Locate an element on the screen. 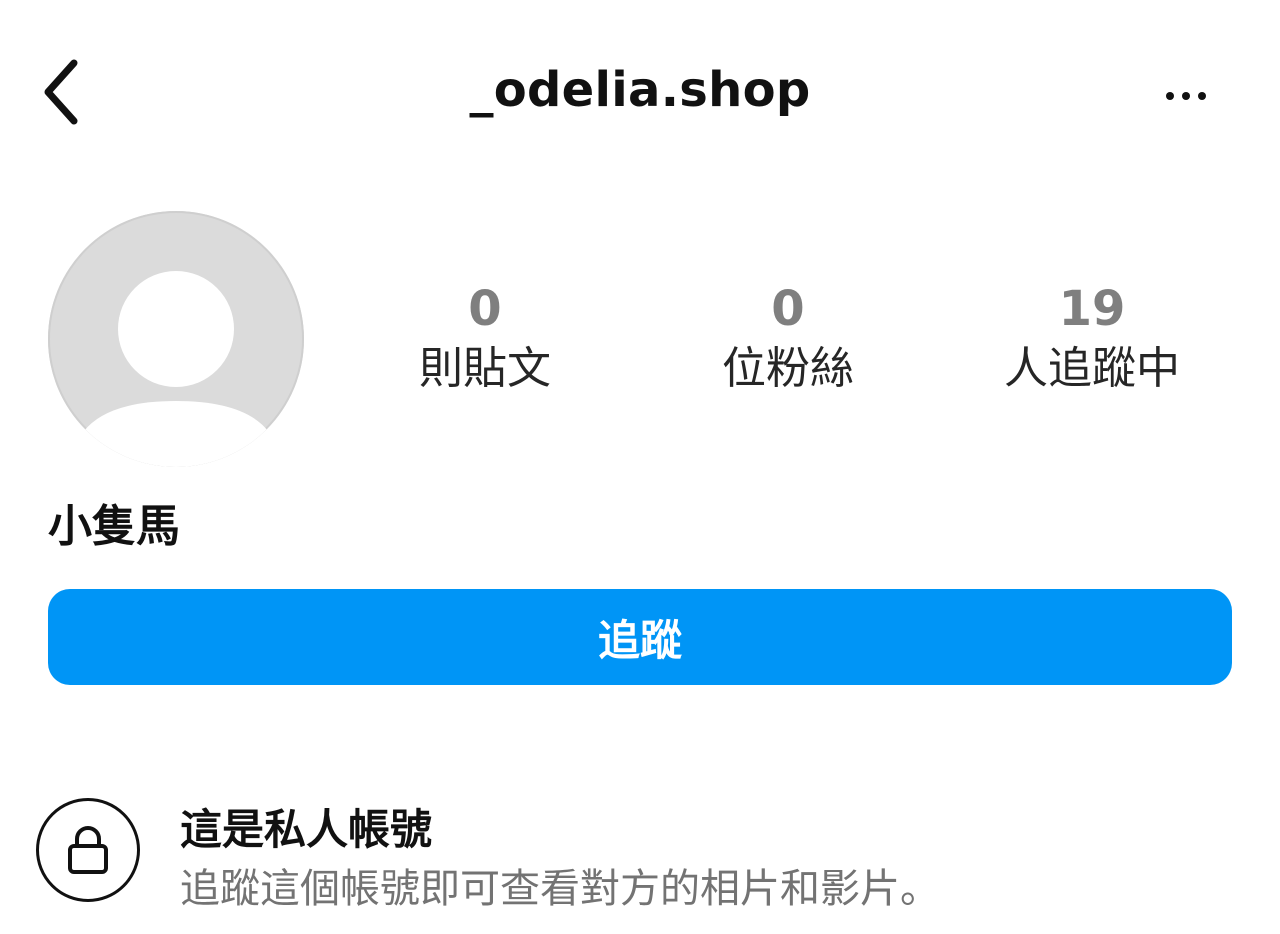 The width and height of the screenshot is (1280, 934). lock-icon is located at coordinates (88, 850).